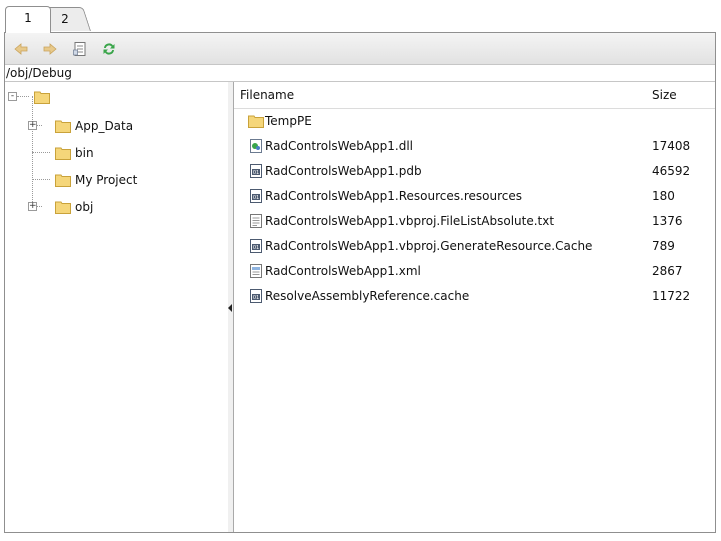 The width and height of the screenshot is (721, 541). What do you see at coordinates (267, 95) in the screenshot?
I see `column-header-filename: Filename` at bounding box center [267, 95].